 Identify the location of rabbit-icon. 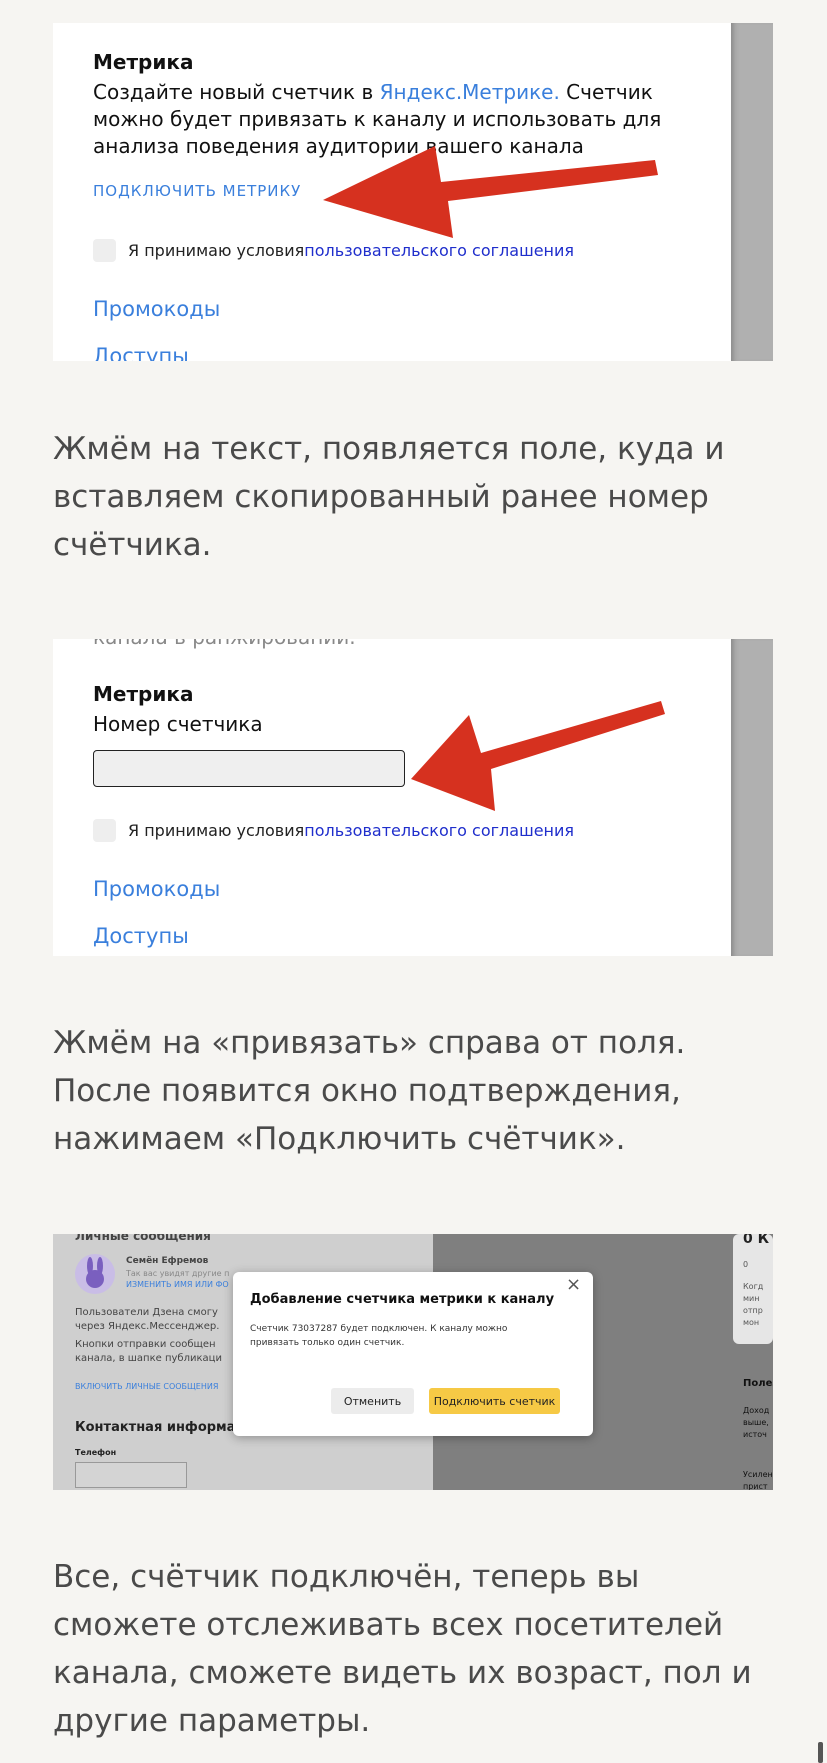
(95, 1272).